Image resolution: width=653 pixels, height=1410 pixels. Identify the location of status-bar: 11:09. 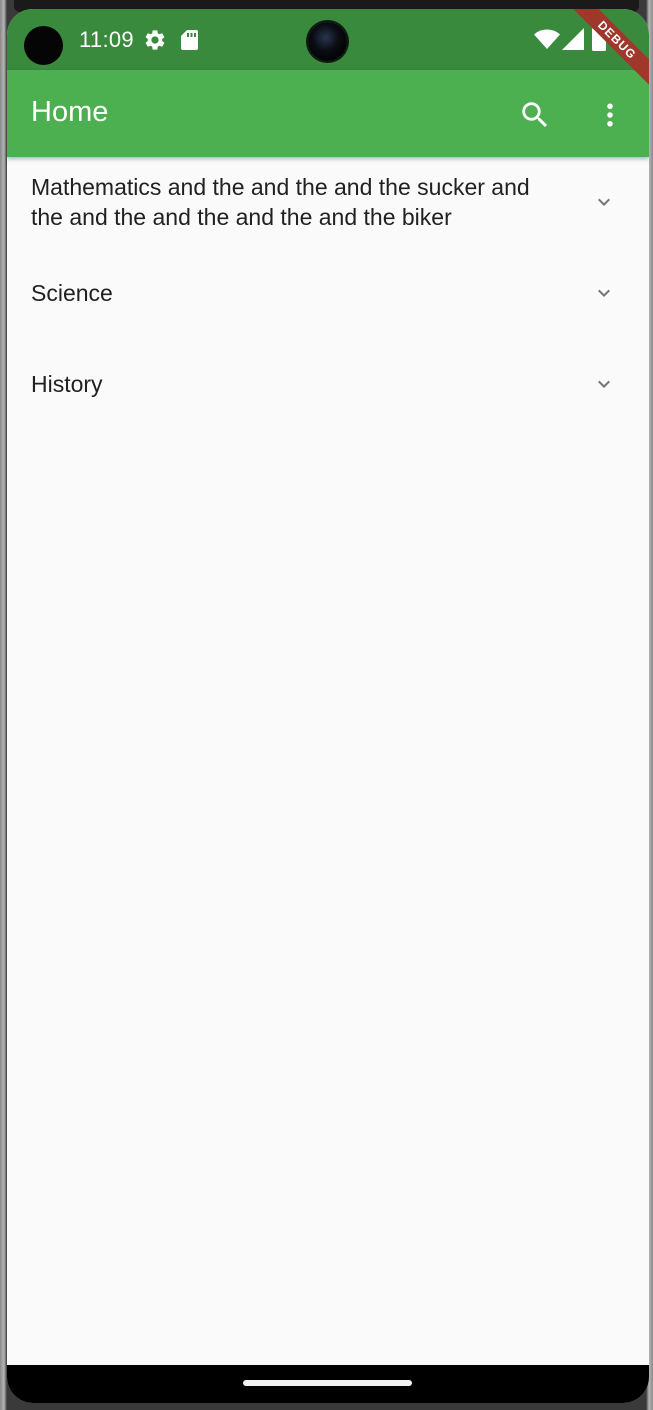
(328, 39).